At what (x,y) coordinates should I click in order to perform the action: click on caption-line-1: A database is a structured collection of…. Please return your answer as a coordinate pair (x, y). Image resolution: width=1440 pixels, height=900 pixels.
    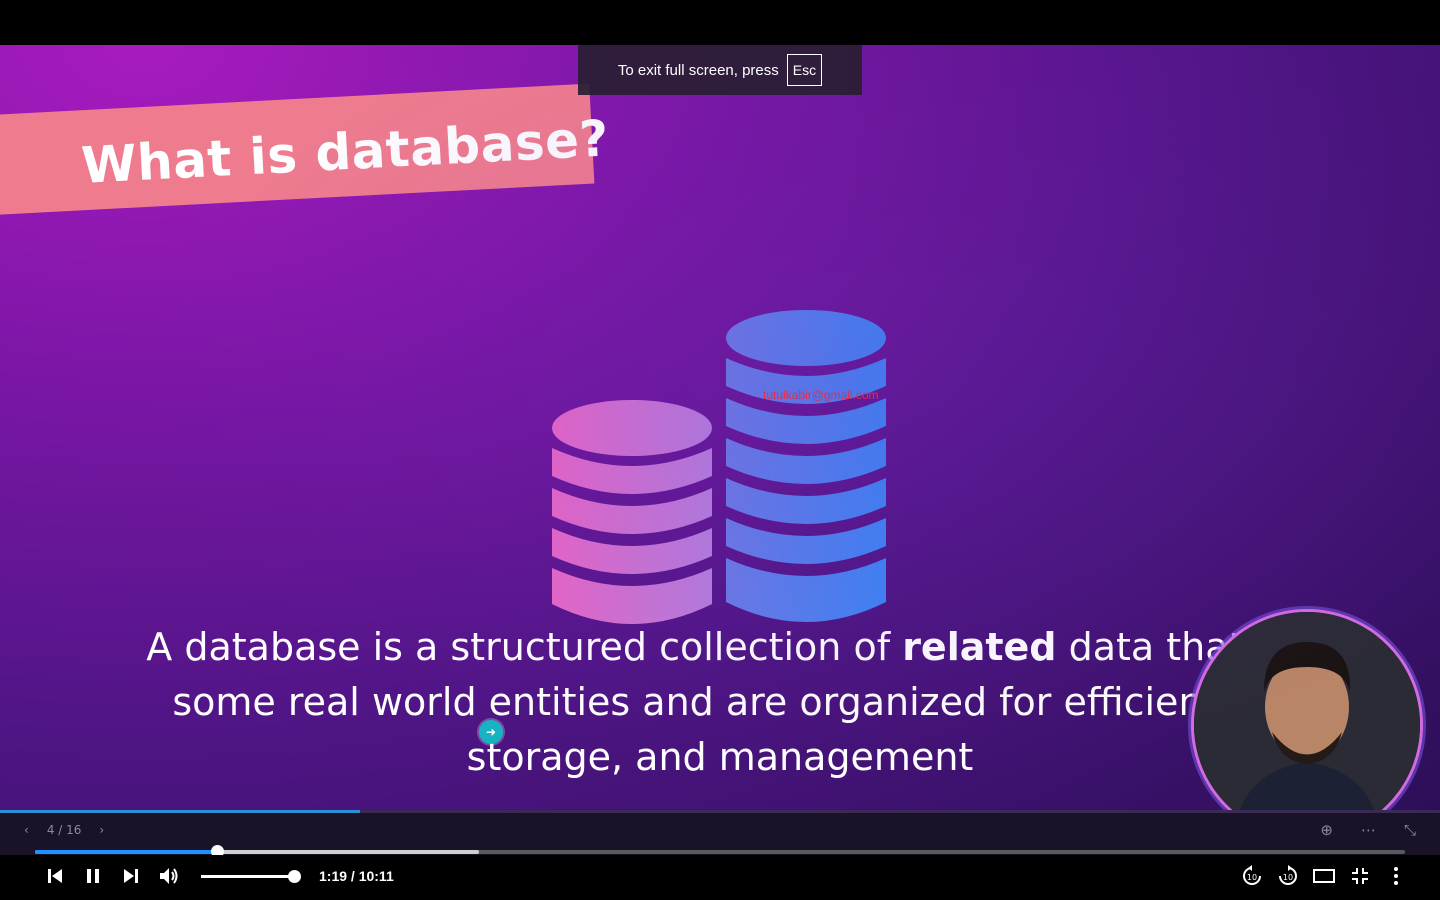
    Looking at the image, I should click on (720, 647).